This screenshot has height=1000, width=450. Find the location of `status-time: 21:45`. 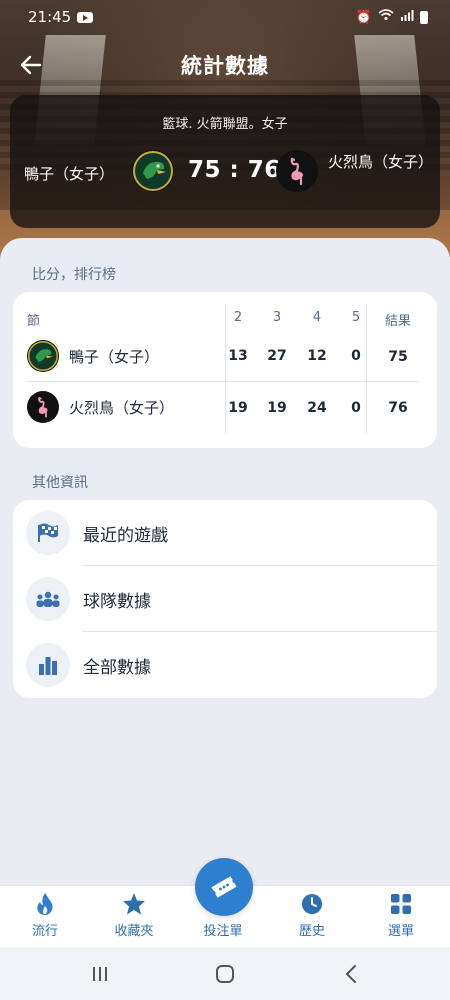

status-time: 21:45 is located at coordinates (50, 17).